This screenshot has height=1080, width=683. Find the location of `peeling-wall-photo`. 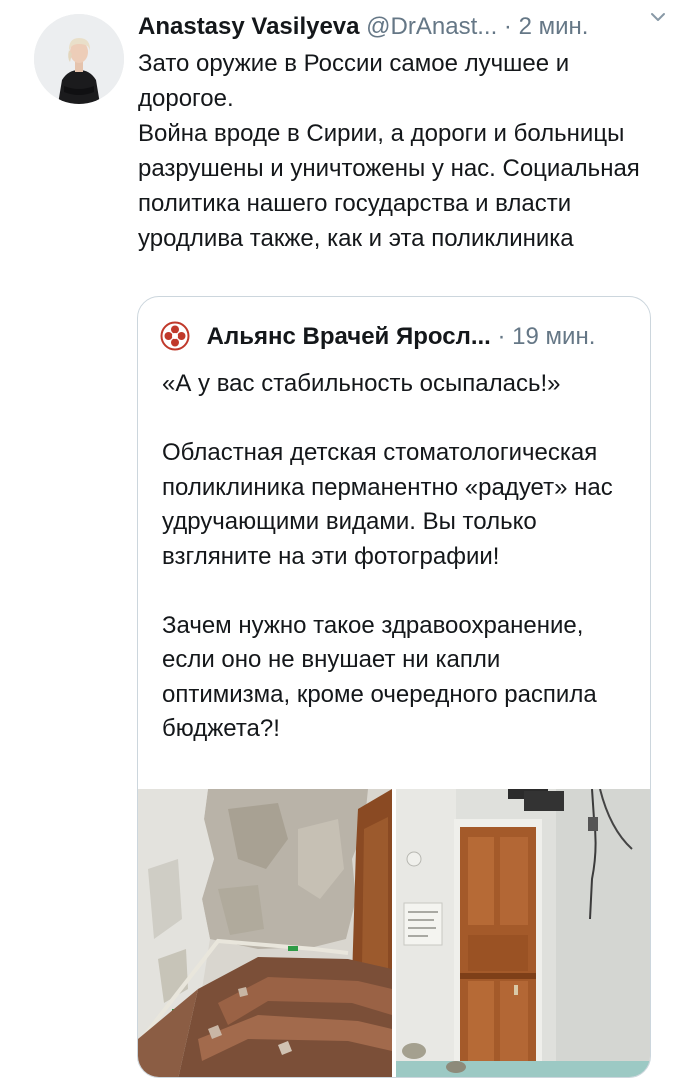

peeling-wall-photo is located at coordinates (265, 933).